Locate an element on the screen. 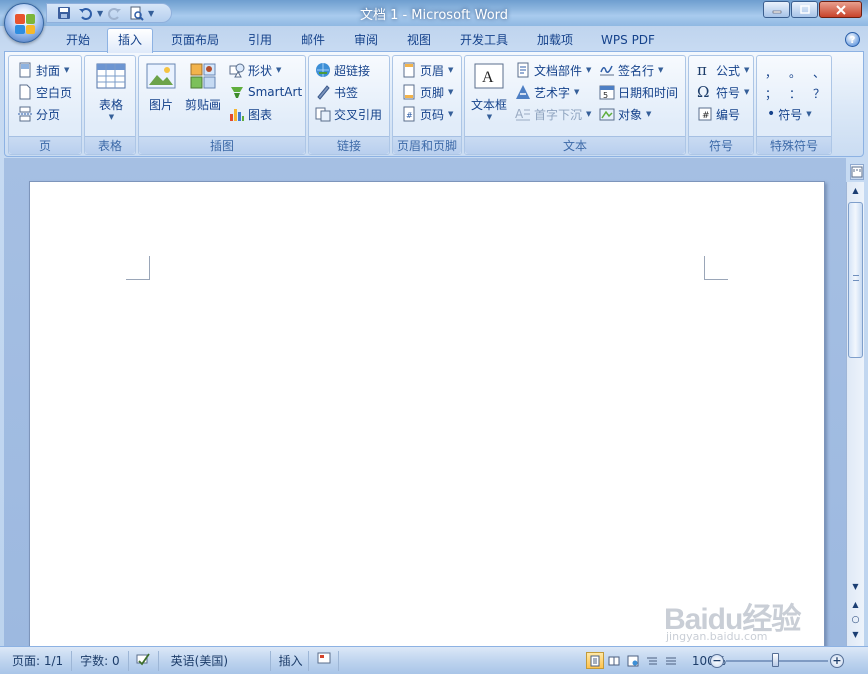 This screenshot has width=868, height=674. header-dropdown-icon: ▼ is located at coordinates (451, 70).